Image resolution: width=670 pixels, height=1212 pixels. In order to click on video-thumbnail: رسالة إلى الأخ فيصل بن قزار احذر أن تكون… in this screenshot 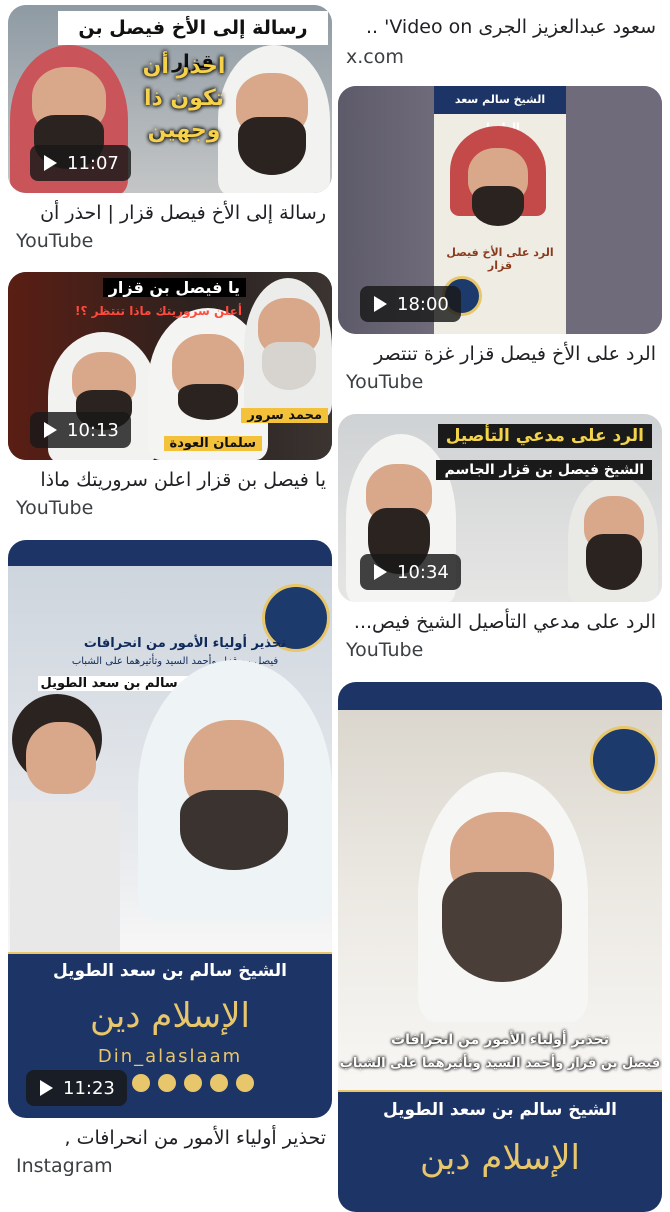, I will do `click(170, 99)`.